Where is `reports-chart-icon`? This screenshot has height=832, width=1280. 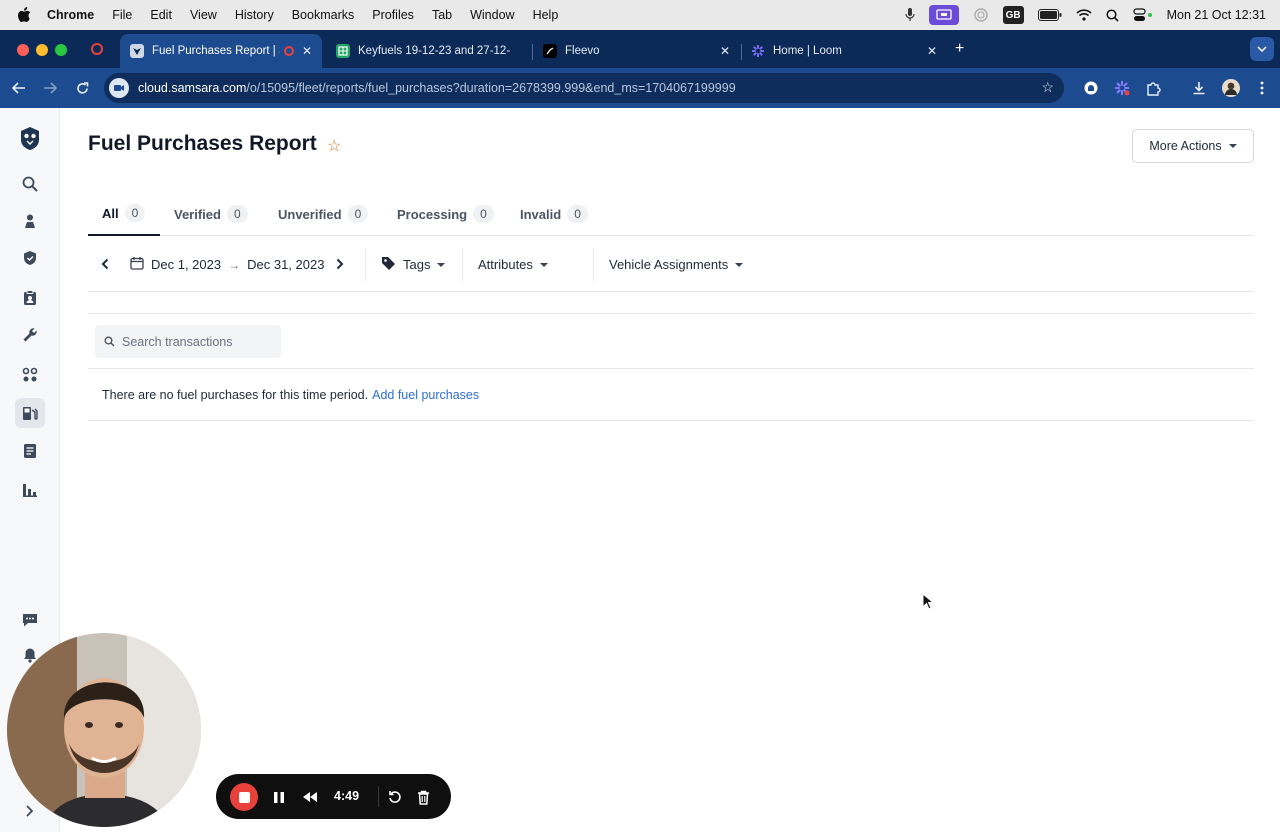
reports-chart-icon is located at coordinates (30, 490).